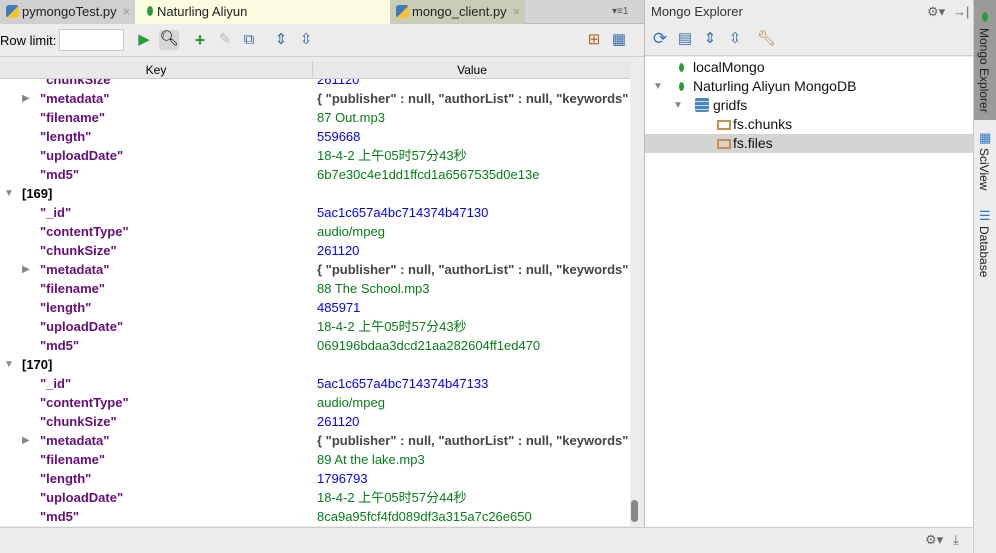 The width and height of the screenshot is (996, 553). I want to click on tree-view-icon: ⊞, so click(594, 40).